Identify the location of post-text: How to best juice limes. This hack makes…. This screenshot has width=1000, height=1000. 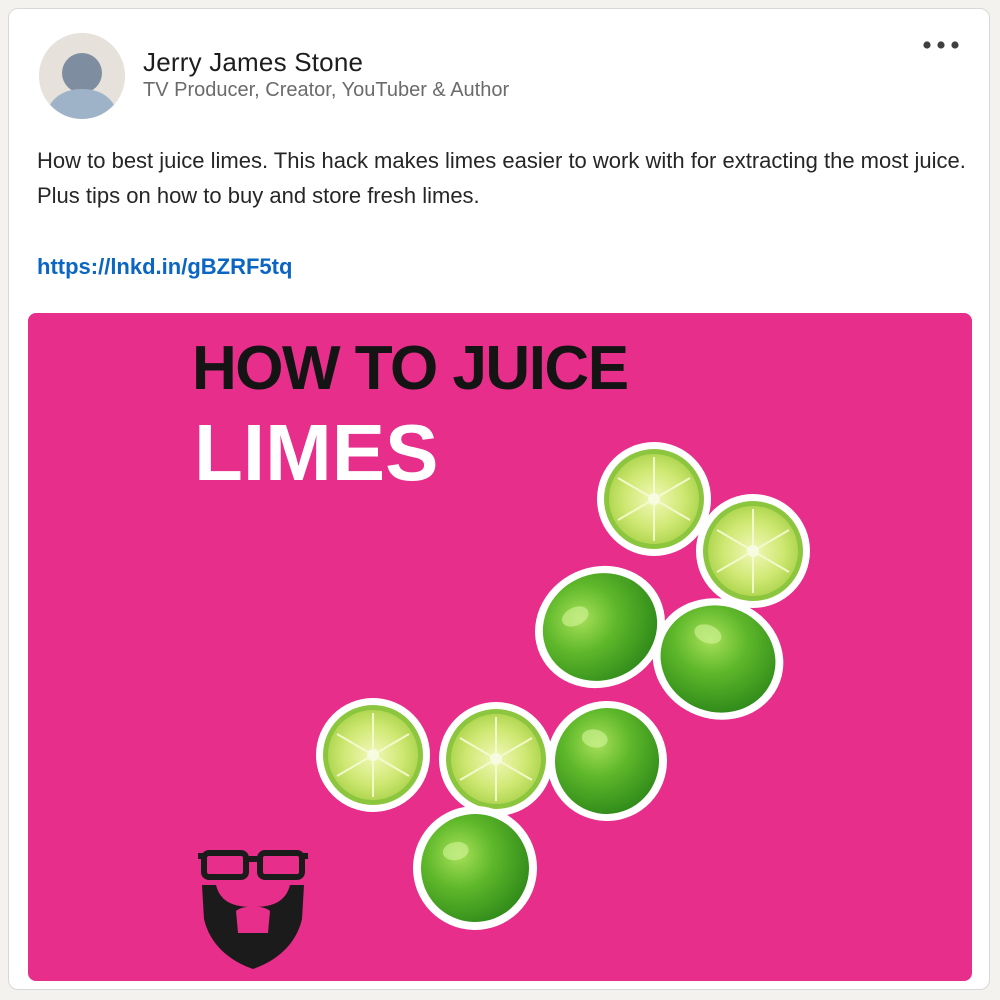
(501, 178).